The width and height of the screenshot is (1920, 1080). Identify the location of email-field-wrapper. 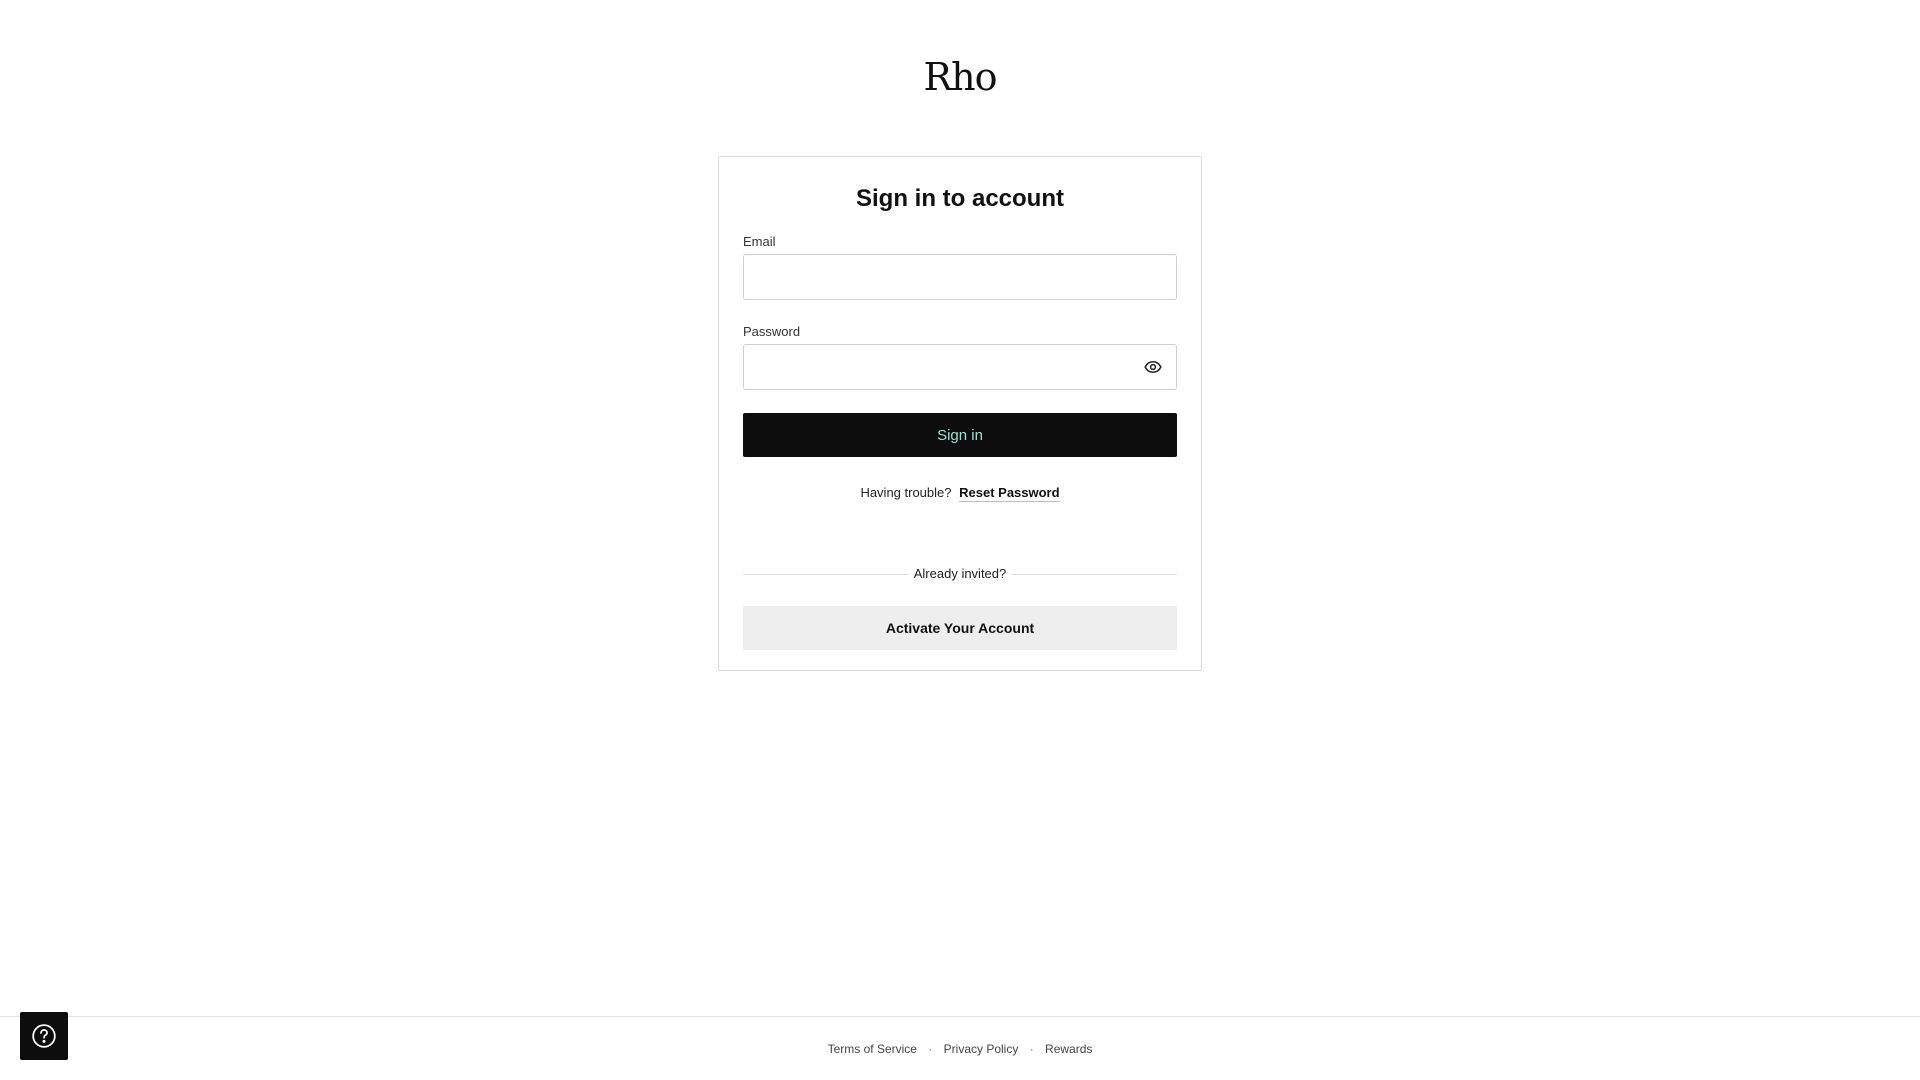
(960, 277).